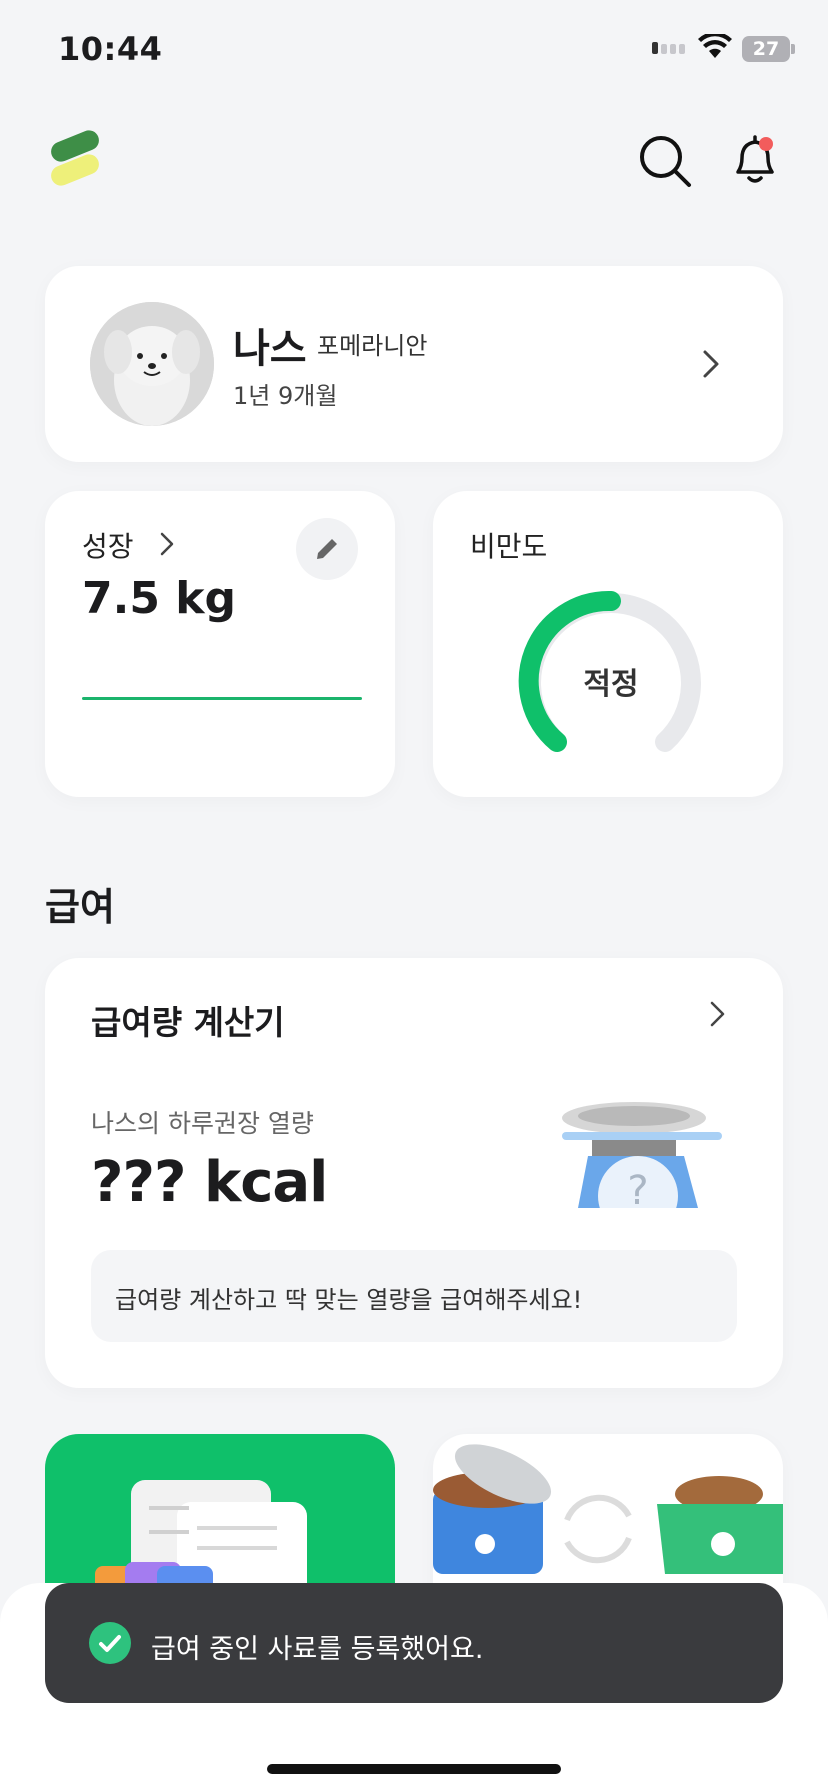  What do you see at coordinates (608, 644) in the screenshot?
I see `obesity-card: 비만도 적정` at bounding box center [608, 644].